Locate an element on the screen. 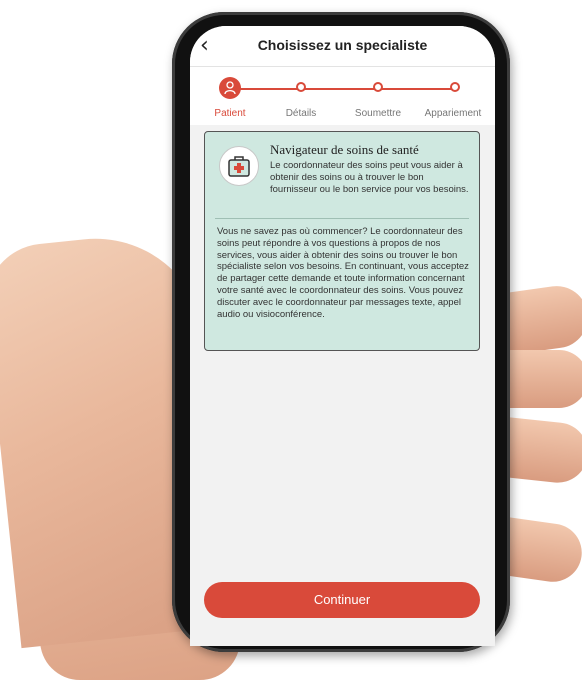  stepper-track is located at coordinates (340, 89).